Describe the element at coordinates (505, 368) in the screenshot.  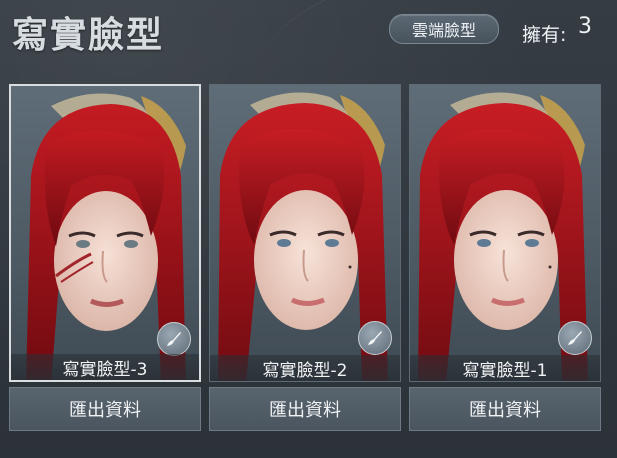
I see `card-label: 寫實臉型-1` at that location.